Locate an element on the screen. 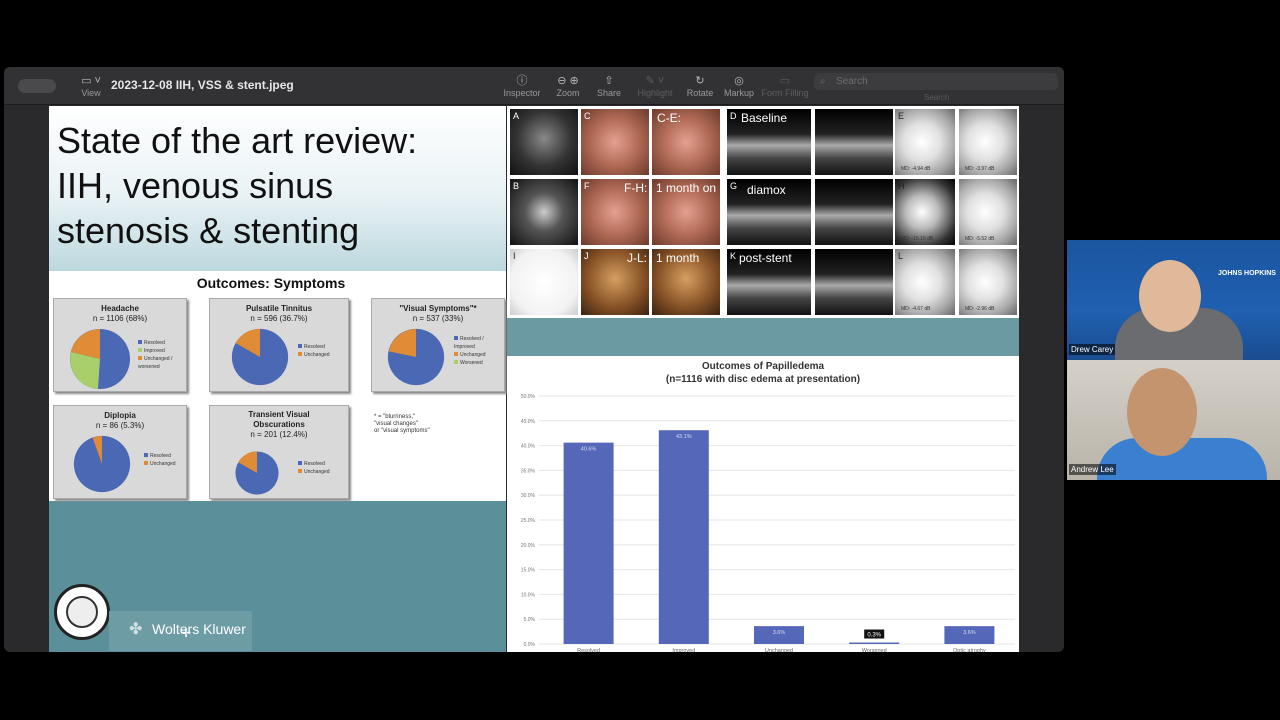 This screenshot has height=720, width=1280. data-label: 0.3% is located at coordinates (874, 636).